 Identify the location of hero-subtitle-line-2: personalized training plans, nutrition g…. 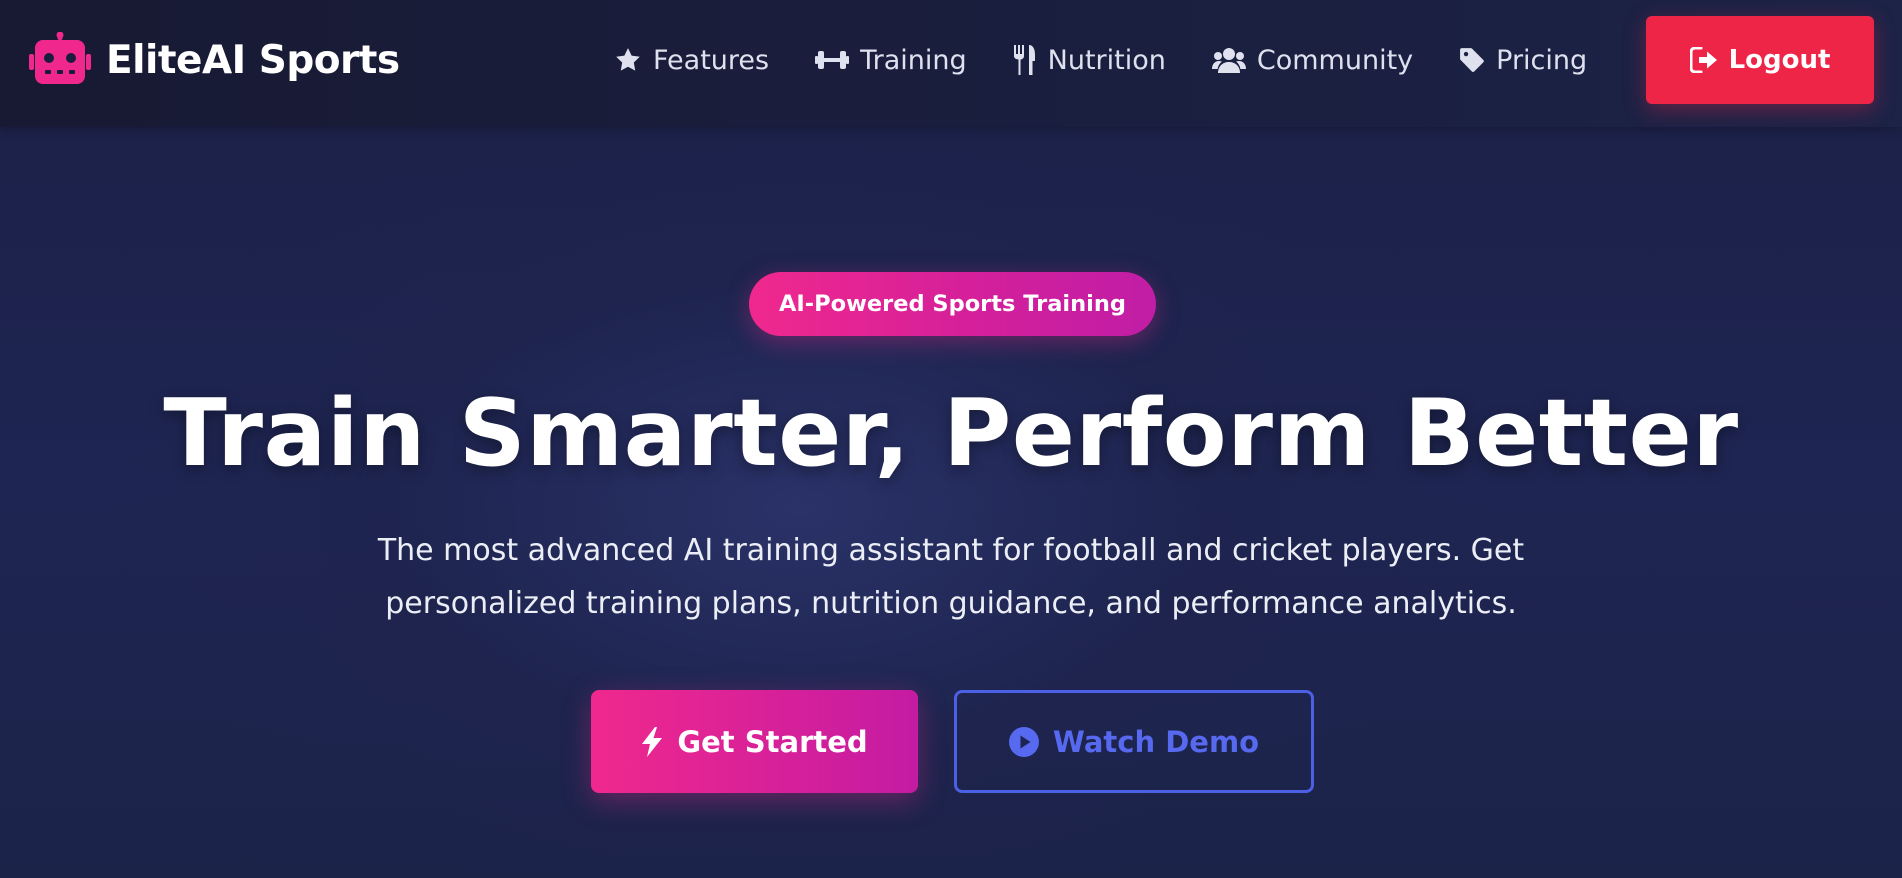
(951, 603).